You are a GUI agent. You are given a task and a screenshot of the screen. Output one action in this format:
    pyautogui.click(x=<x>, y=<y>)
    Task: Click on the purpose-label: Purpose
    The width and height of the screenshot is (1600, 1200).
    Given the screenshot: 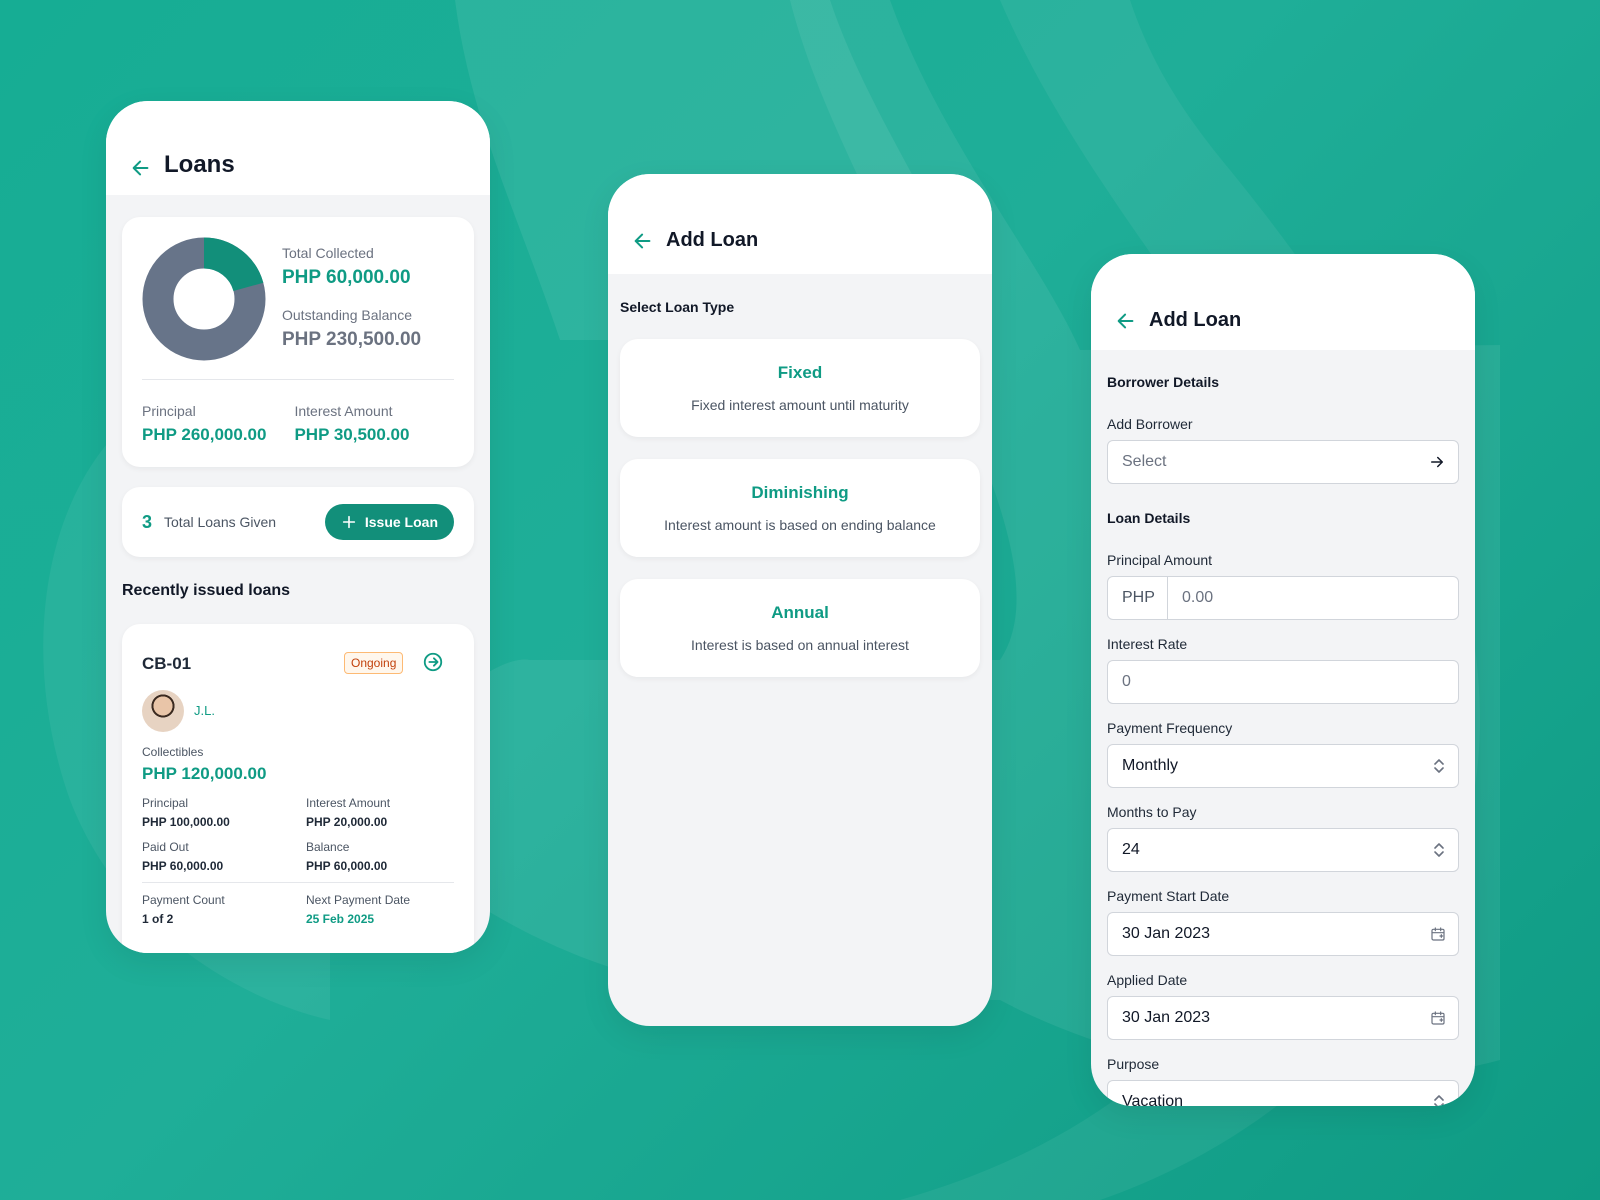 What is the action you would take?
    pyautogui.click(x=1133, y=1064)
    